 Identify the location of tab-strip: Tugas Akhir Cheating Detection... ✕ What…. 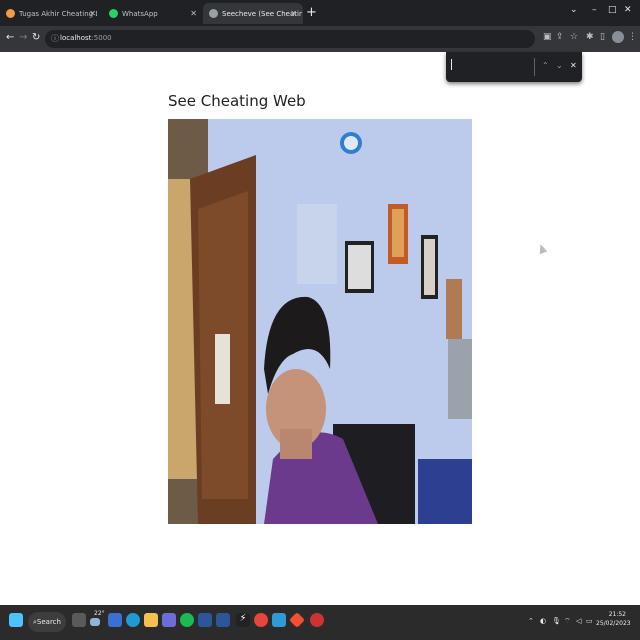
(320, 13).